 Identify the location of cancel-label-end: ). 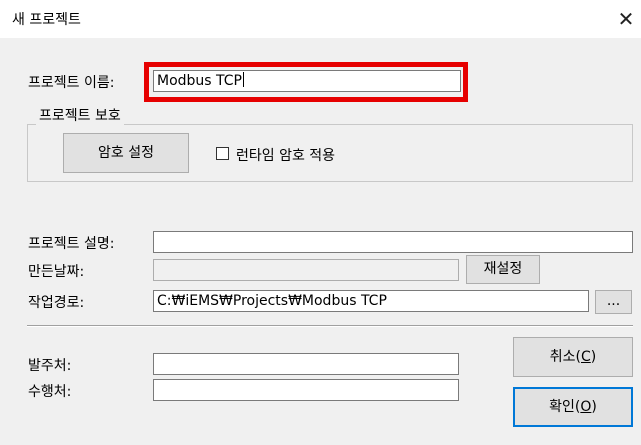
(593, 357).